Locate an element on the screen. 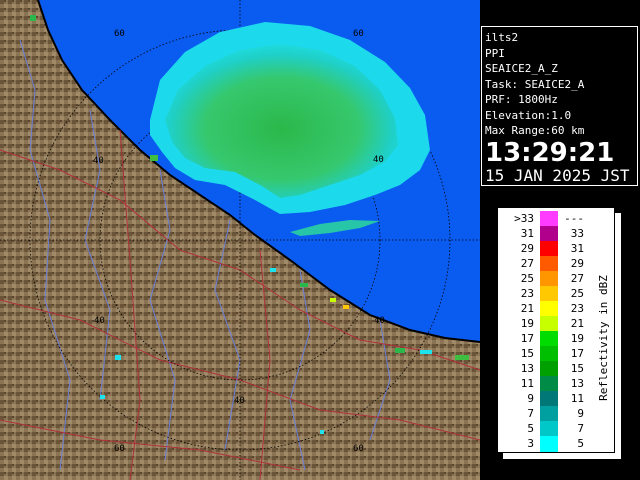  legend-title-text: Reflectivity in dBZ is located at coordinates (603, 338).